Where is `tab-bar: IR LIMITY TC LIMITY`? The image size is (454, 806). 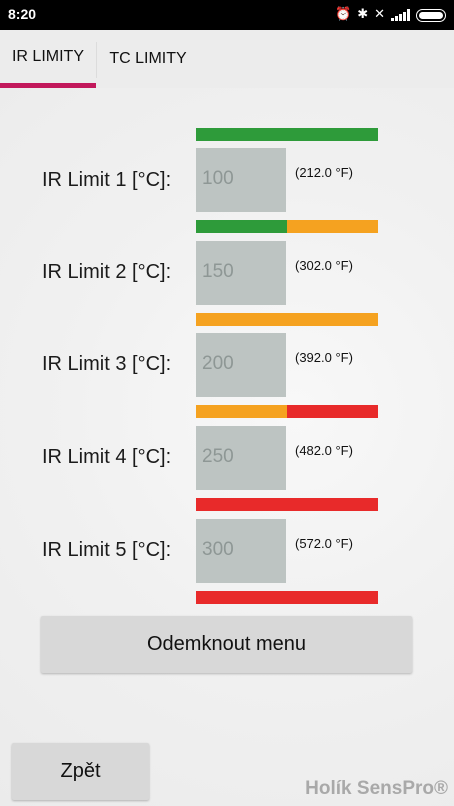
tab-bar: IR LIMITY TC LIMITY is located at coordinates (227, 59).